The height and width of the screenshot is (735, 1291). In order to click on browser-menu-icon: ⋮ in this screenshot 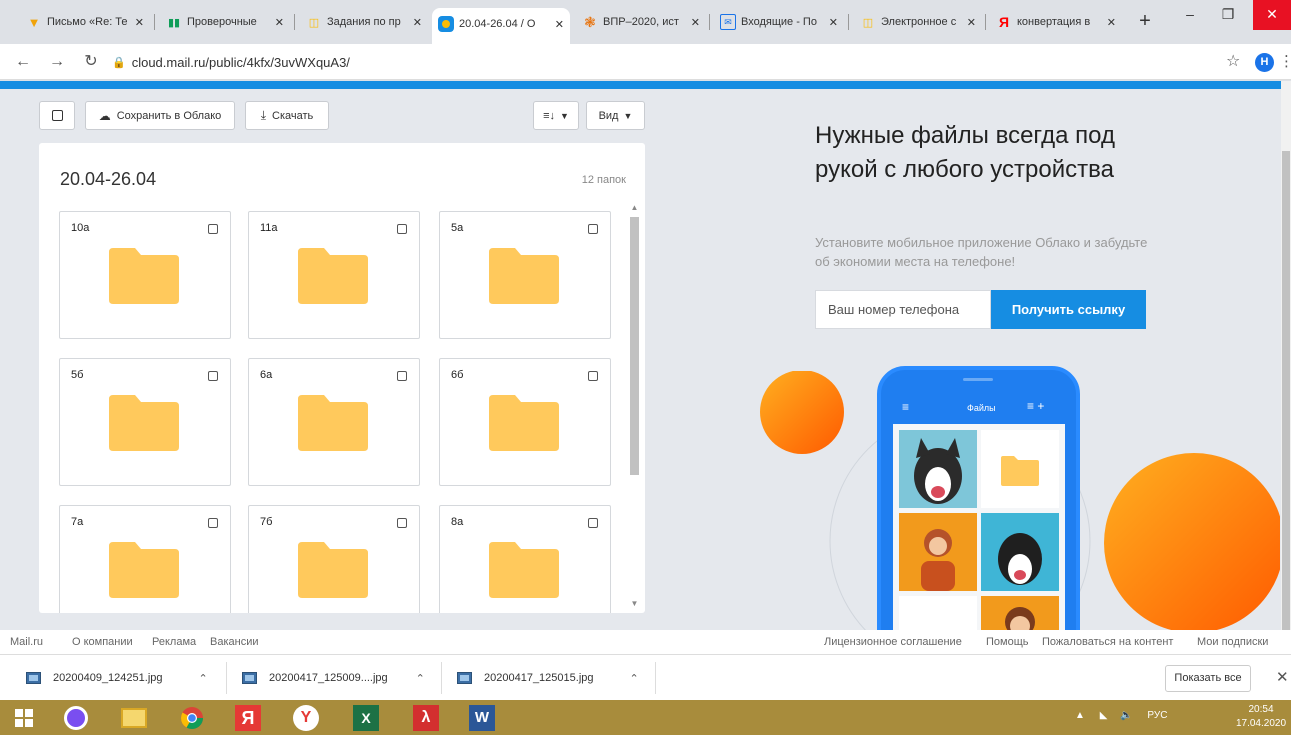, I will do `click(1285, 61)`.